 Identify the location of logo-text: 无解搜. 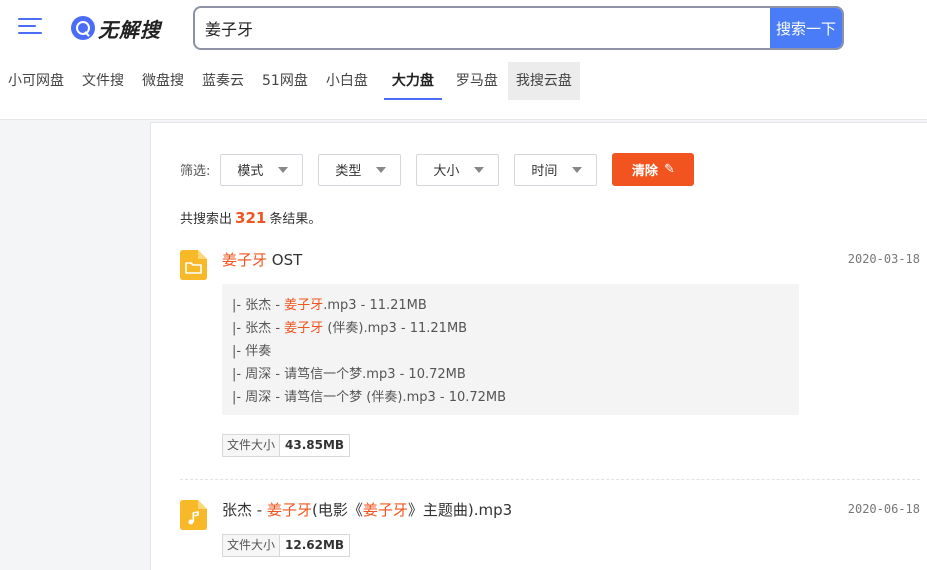
(129, 29).